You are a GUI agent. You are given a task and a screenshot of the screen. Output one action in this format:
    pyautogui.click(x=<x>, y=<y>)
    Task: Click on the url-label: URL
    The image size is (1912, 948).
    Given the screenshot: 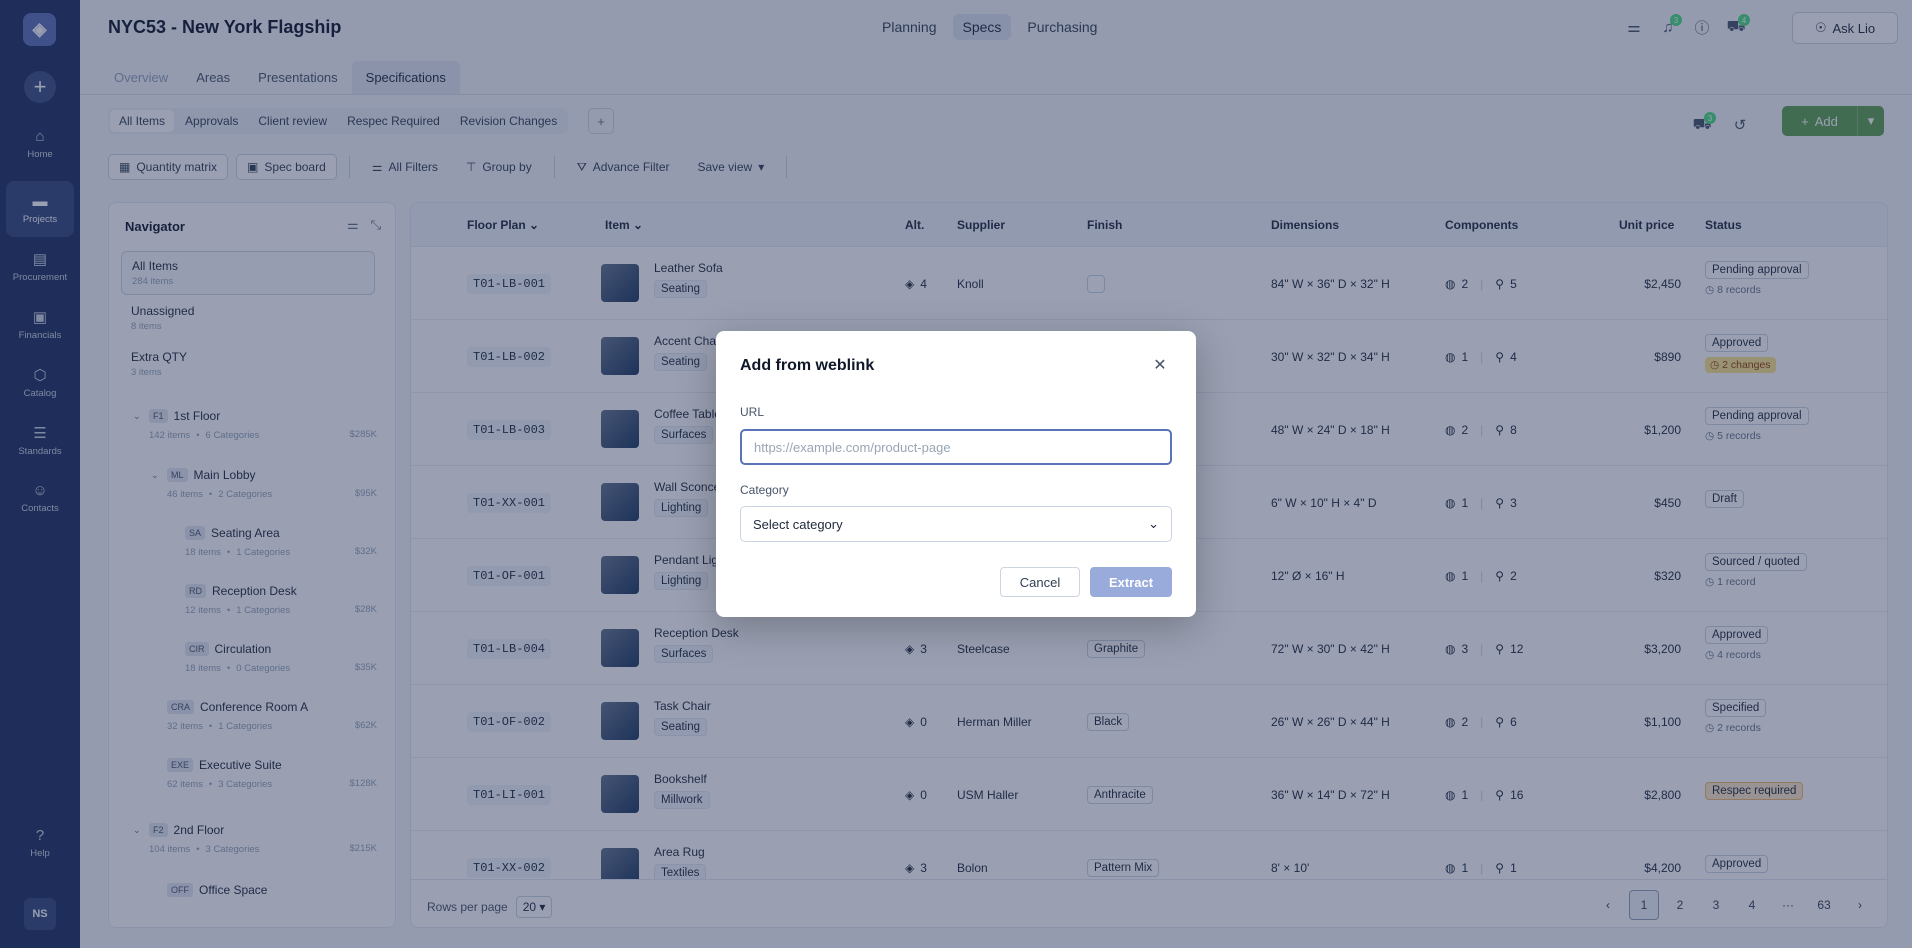 What is the action you would take?
    pyautogui.click(x=752, y=412)
    